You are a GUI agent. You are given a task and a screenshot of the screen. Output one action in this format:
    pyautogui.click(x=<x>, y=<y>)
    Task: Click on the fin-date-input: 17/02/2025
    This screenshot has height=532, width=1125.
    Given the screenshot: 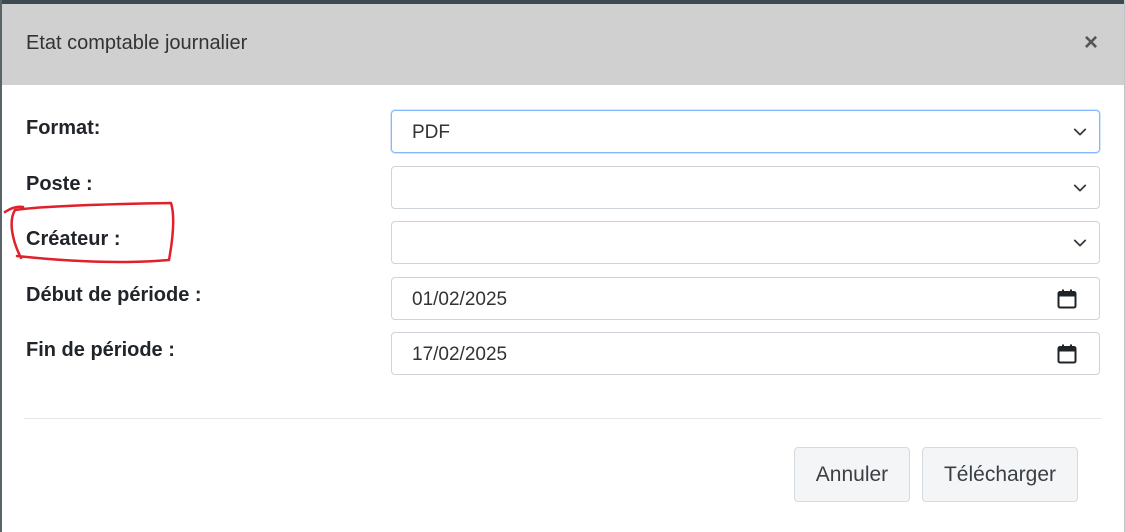 What is the action you would take?
    pyautogui.click(x=745, y=353)
    